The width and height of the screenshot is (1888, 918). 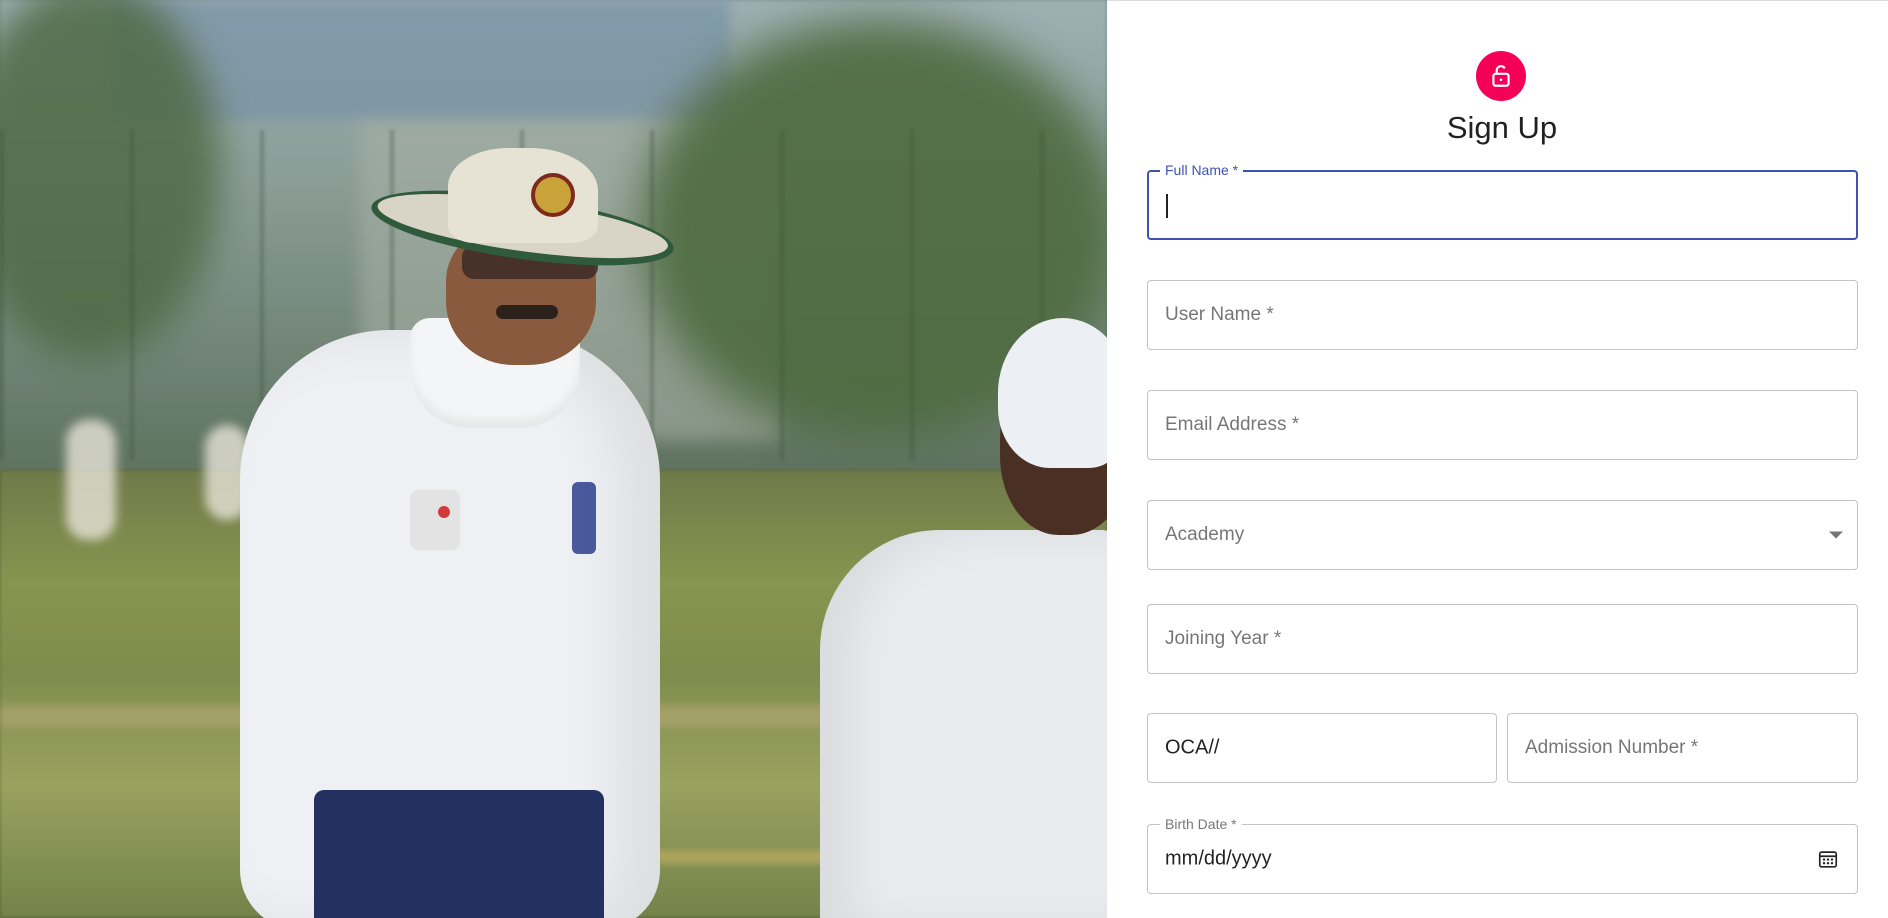 What do you see at coordinates (1201, 824) in the screenshot?
I see `birth-date-label: Birth Date *` at bounding box center [1201, 824].